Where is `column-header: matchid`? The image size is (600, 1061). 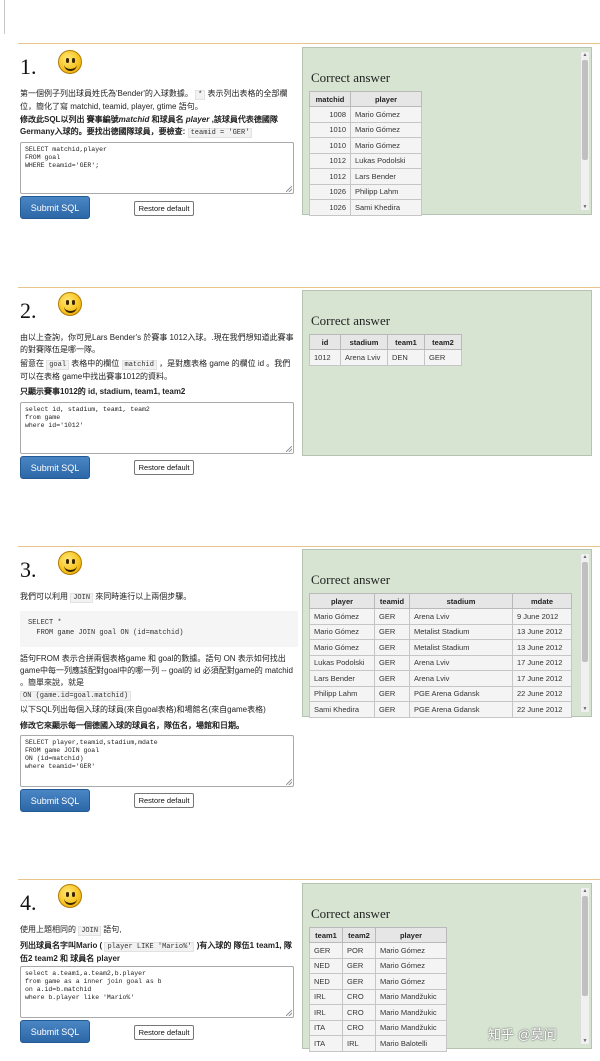 column-header: matchid is located at coordinates (330, 99).